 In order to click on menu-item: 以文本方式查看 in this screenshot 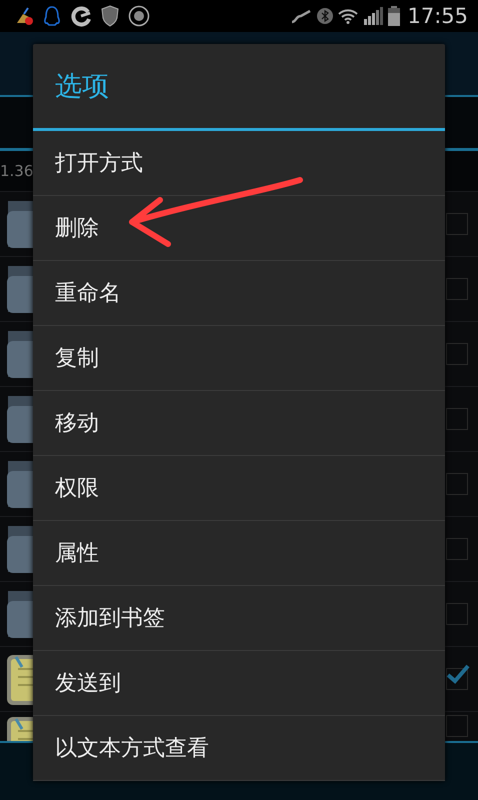, I will do `click(239, 748)`.